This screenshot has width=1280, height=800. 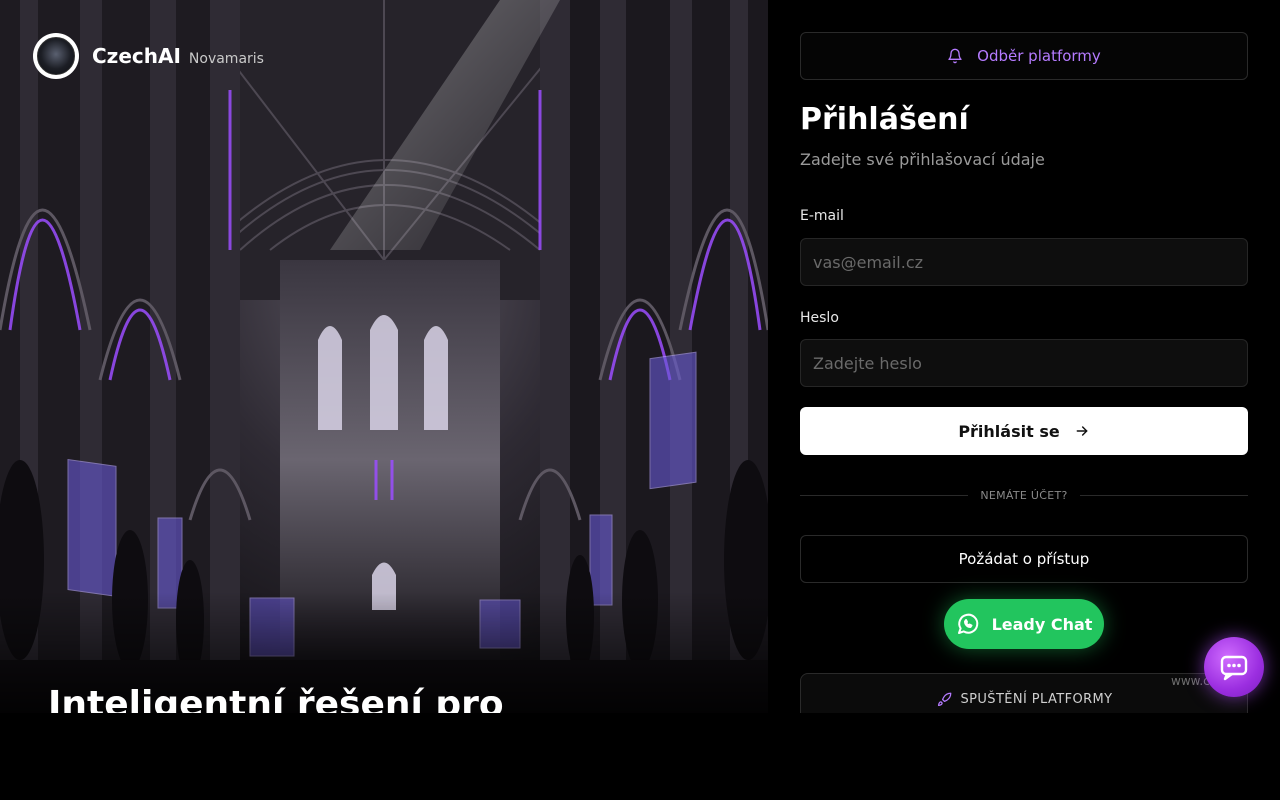 I want to click on leady-chat-label: Leady Chat, so click(x=1042, y=624).